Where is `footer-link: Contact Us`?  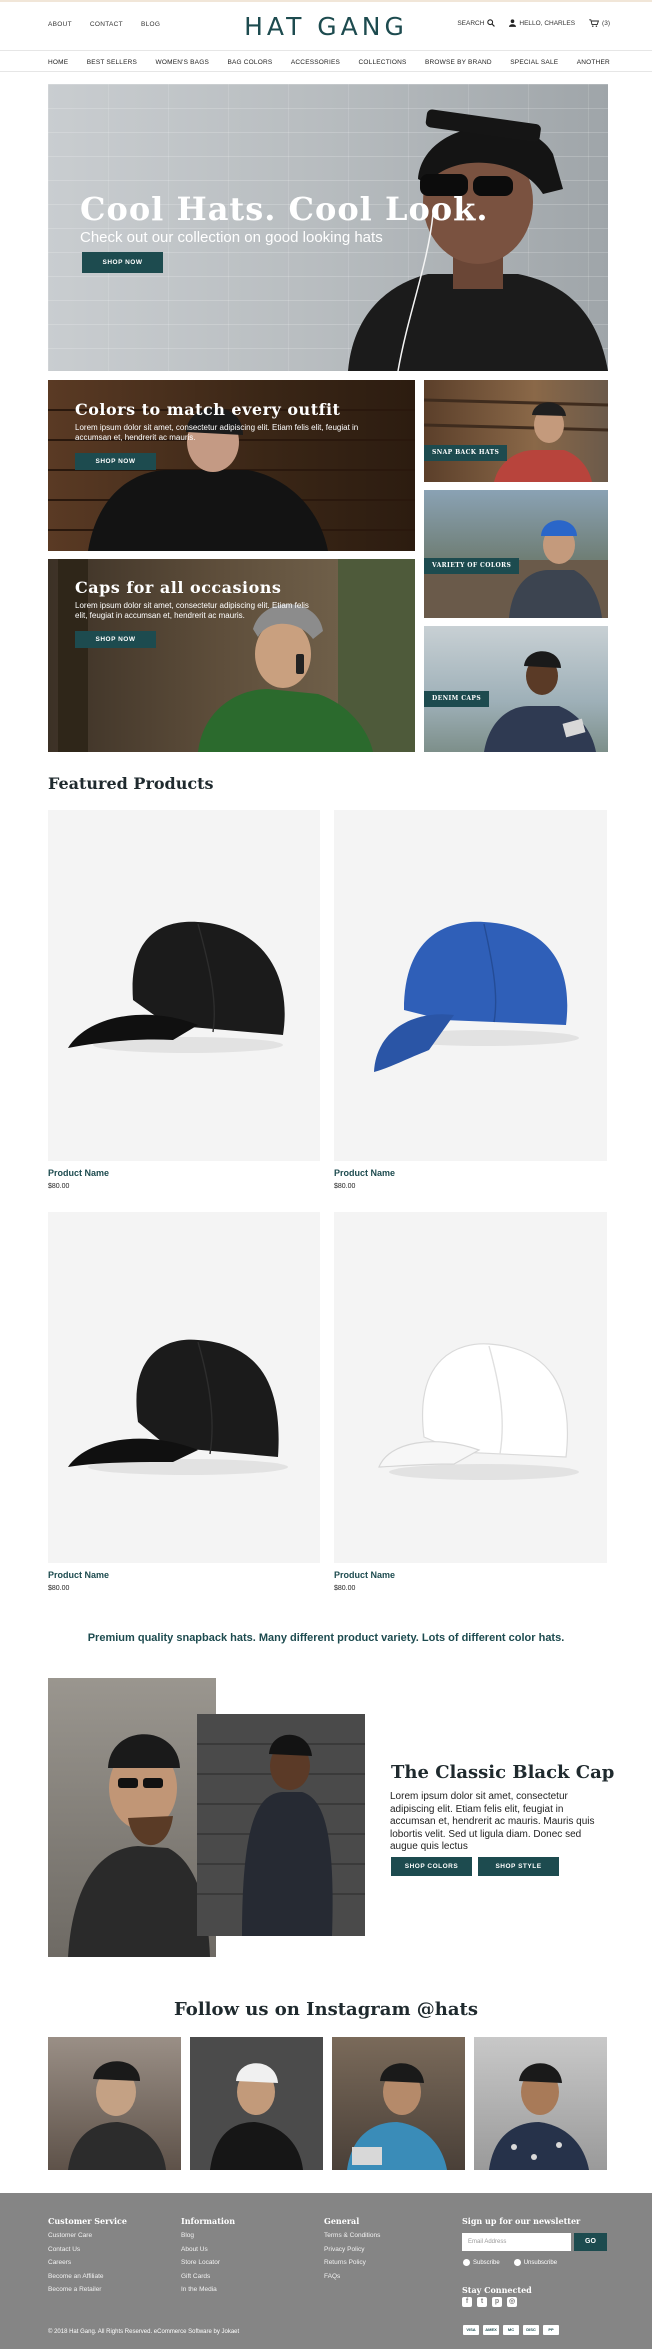 footer-link: Contact Us is located at coordinates (87, 2253).